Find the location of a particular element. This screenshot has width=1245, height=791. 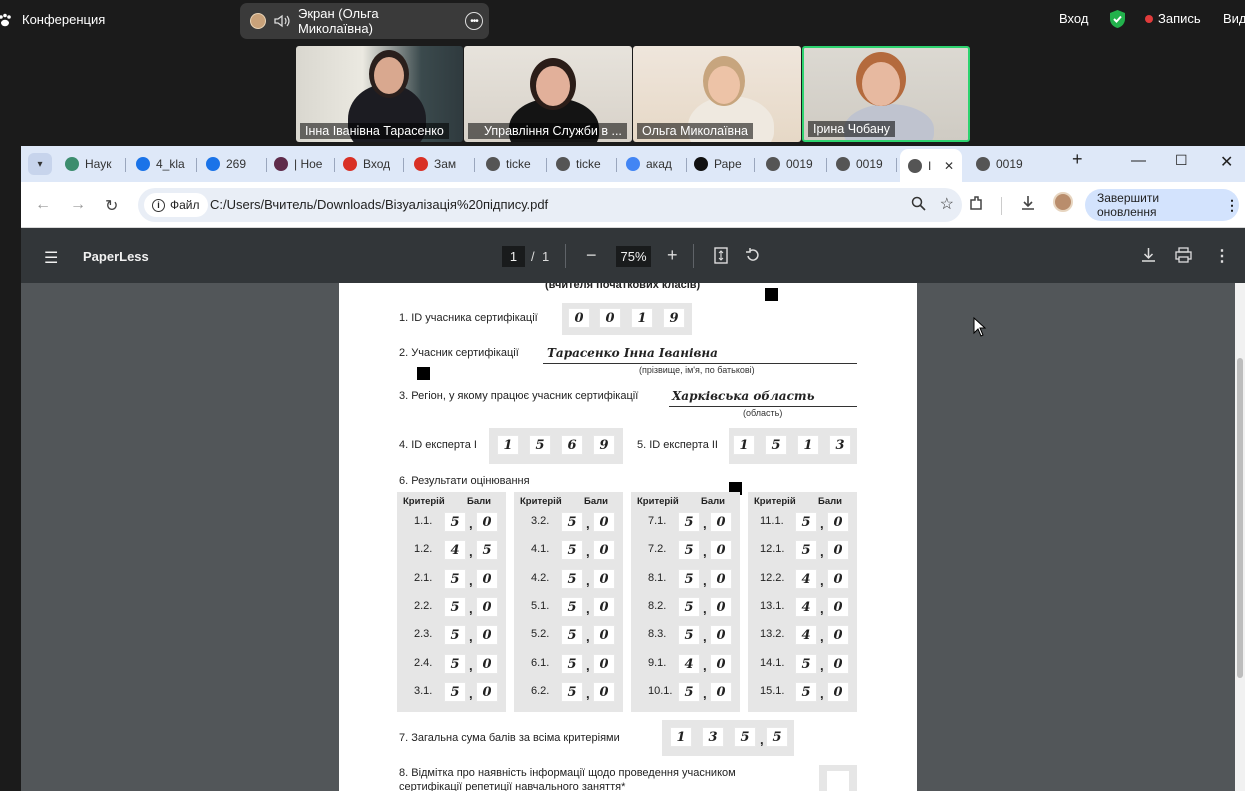

fit-page-icon is located at coordinates (721, 255).